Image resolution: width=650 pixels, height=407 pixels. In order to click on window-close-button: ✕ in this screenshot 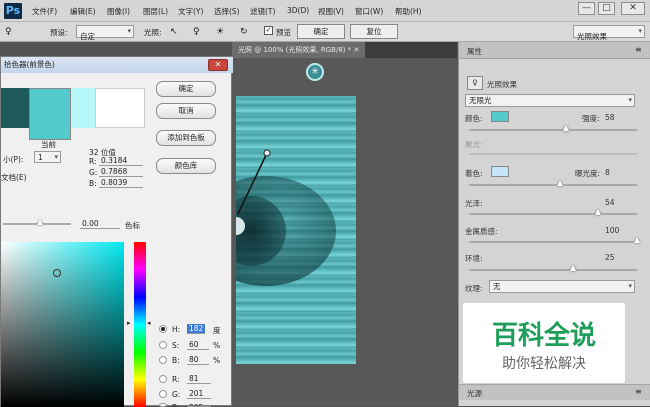, I will do `click(633, 8)`.